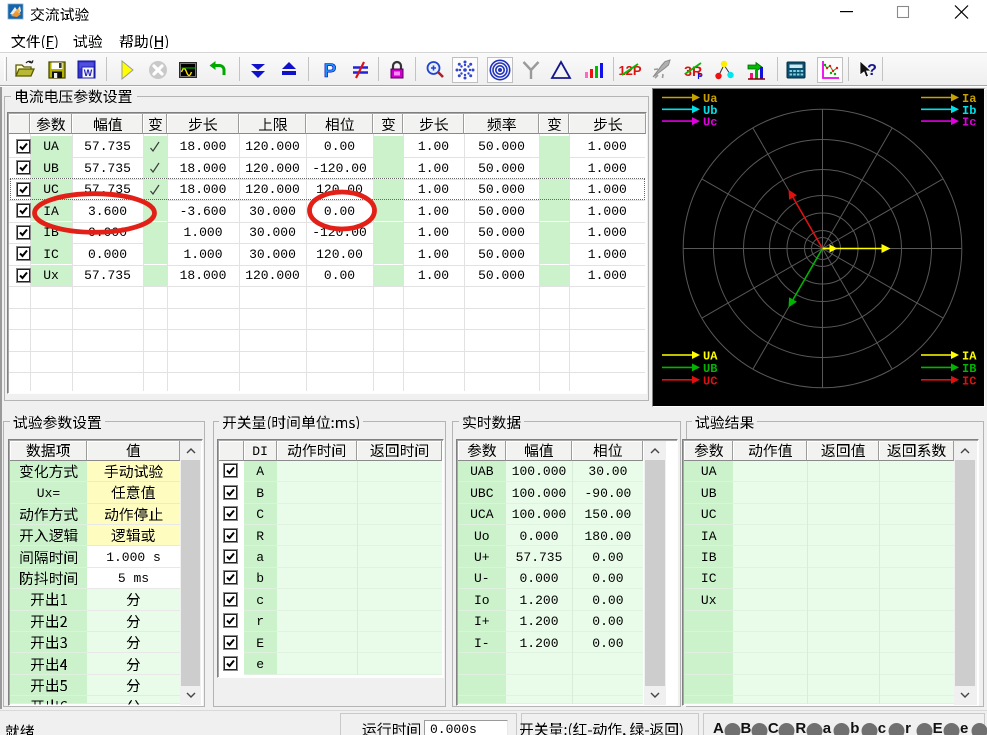 The height and width of the screenshot is (735, 987). I want to click on svg-text: W, so click(88, 73).